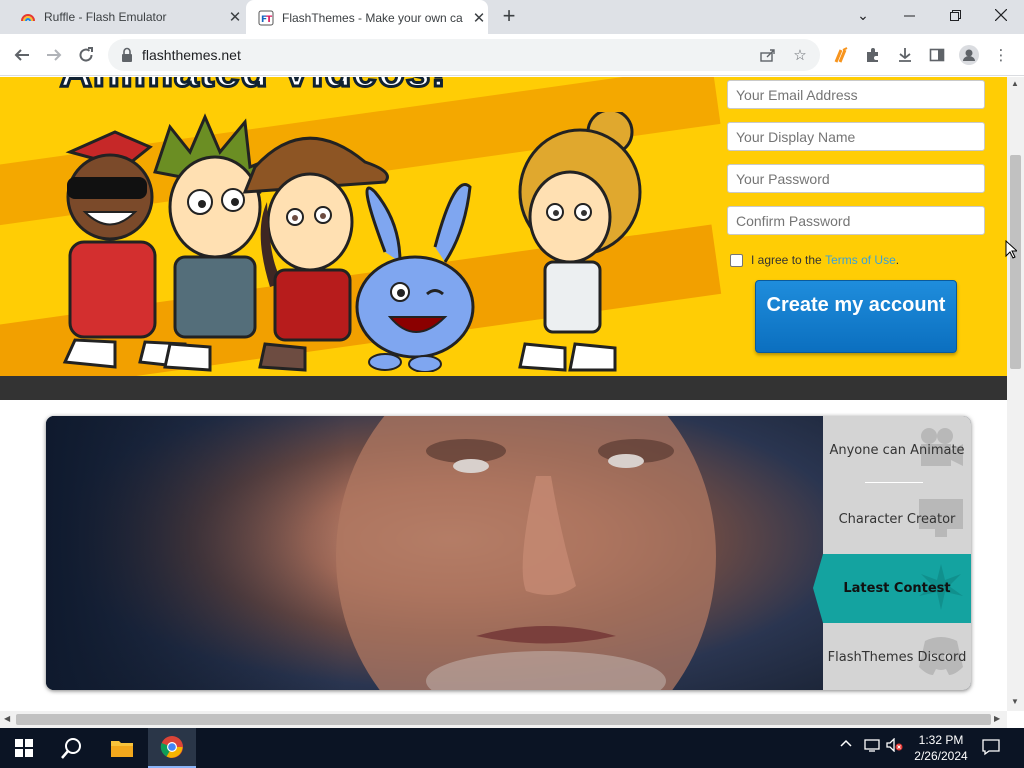 The width and height of the screenshot is (1024, 768). I want to click on lock-icon, so click(127, 54).